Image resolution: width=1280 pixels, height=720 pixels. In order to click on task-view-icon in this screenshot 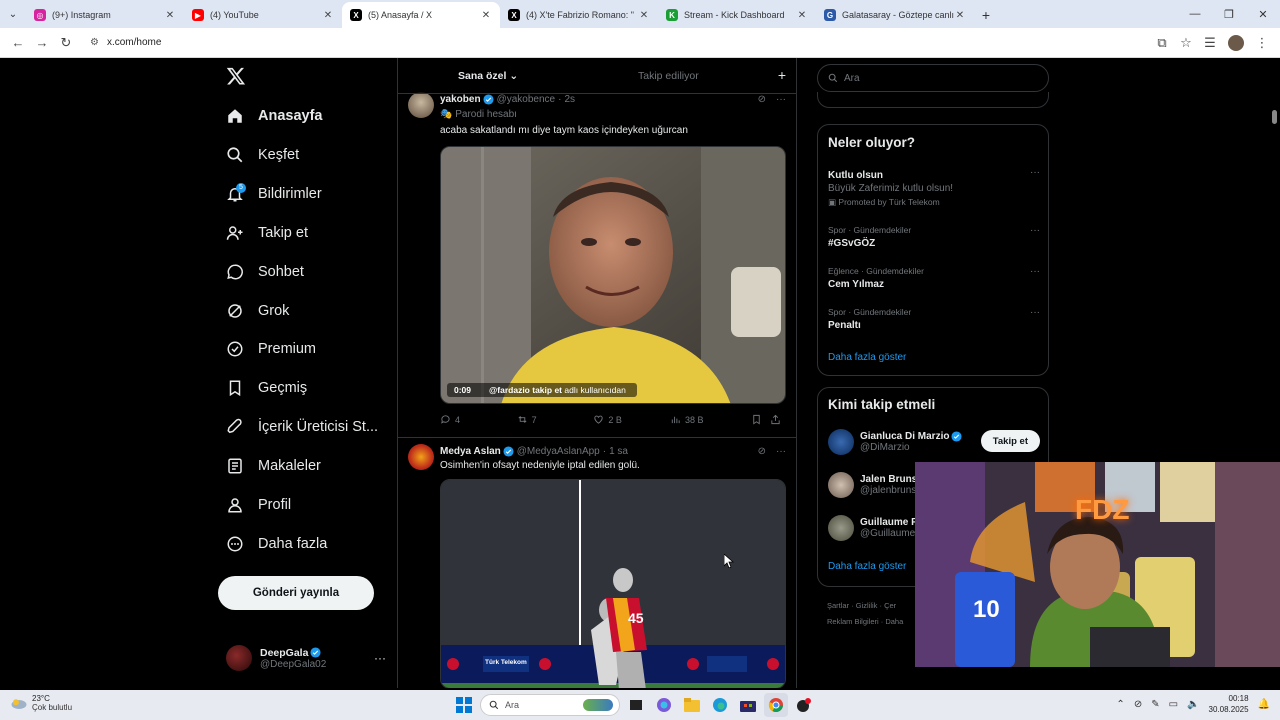, I will do `click(636, 705)`.